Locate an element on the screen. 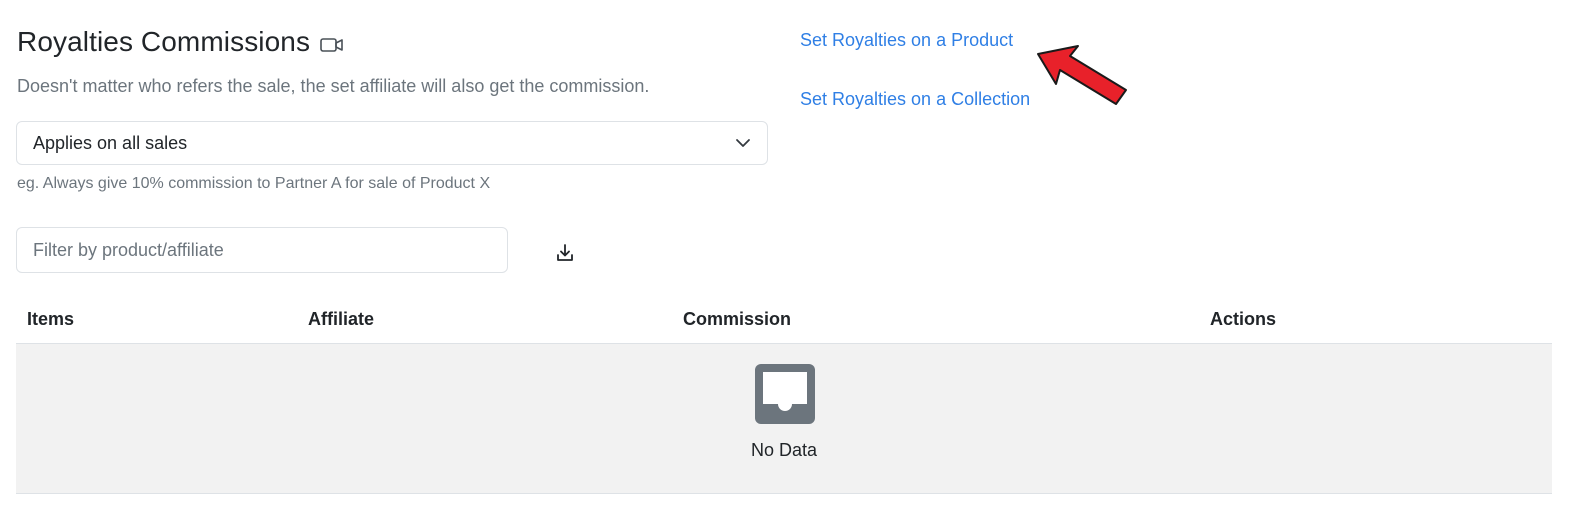  inbox-icon is located at coordinates (785, 394).